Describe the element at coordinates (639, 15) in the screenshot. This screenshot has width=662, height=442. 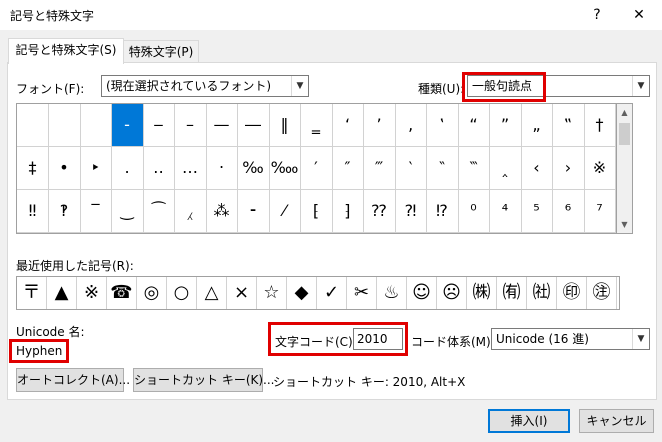
I see `close-icon: ✕` at that location.